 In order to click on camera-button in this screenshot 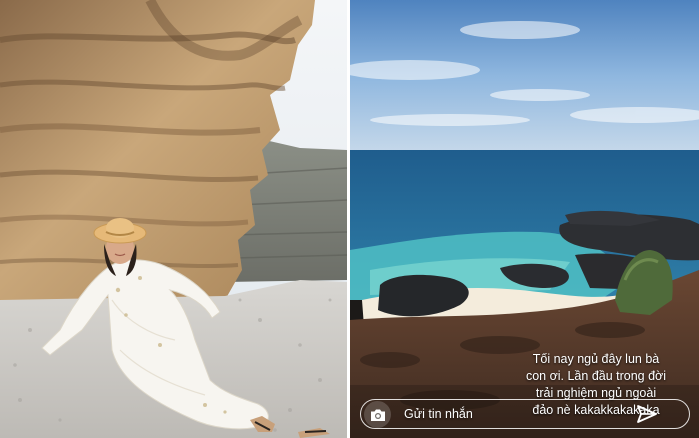, I will do `click(377, 414)`.